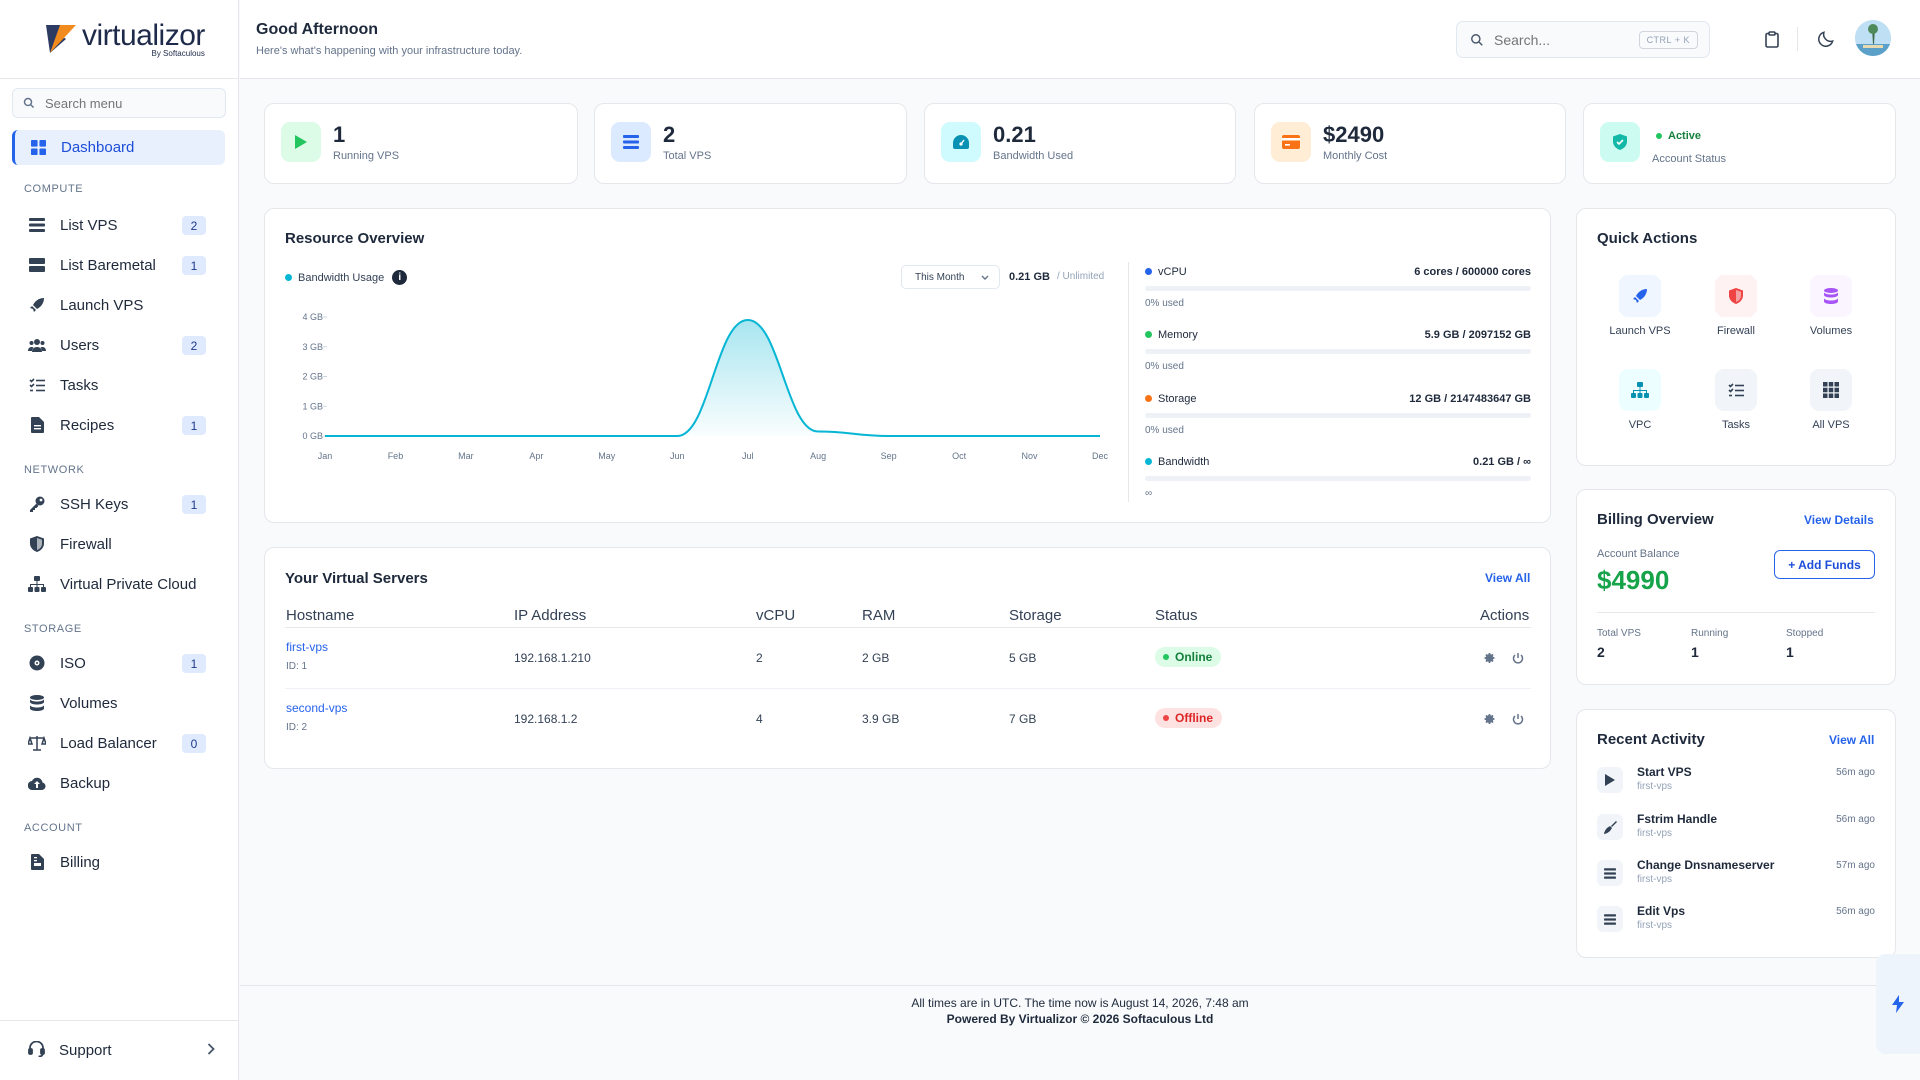 The image size is (1920, 1080). Describe the element at coordinates (119, 225) in the screenshot. I see `sidebar-item-list-vps: List VPS 2` at that location.